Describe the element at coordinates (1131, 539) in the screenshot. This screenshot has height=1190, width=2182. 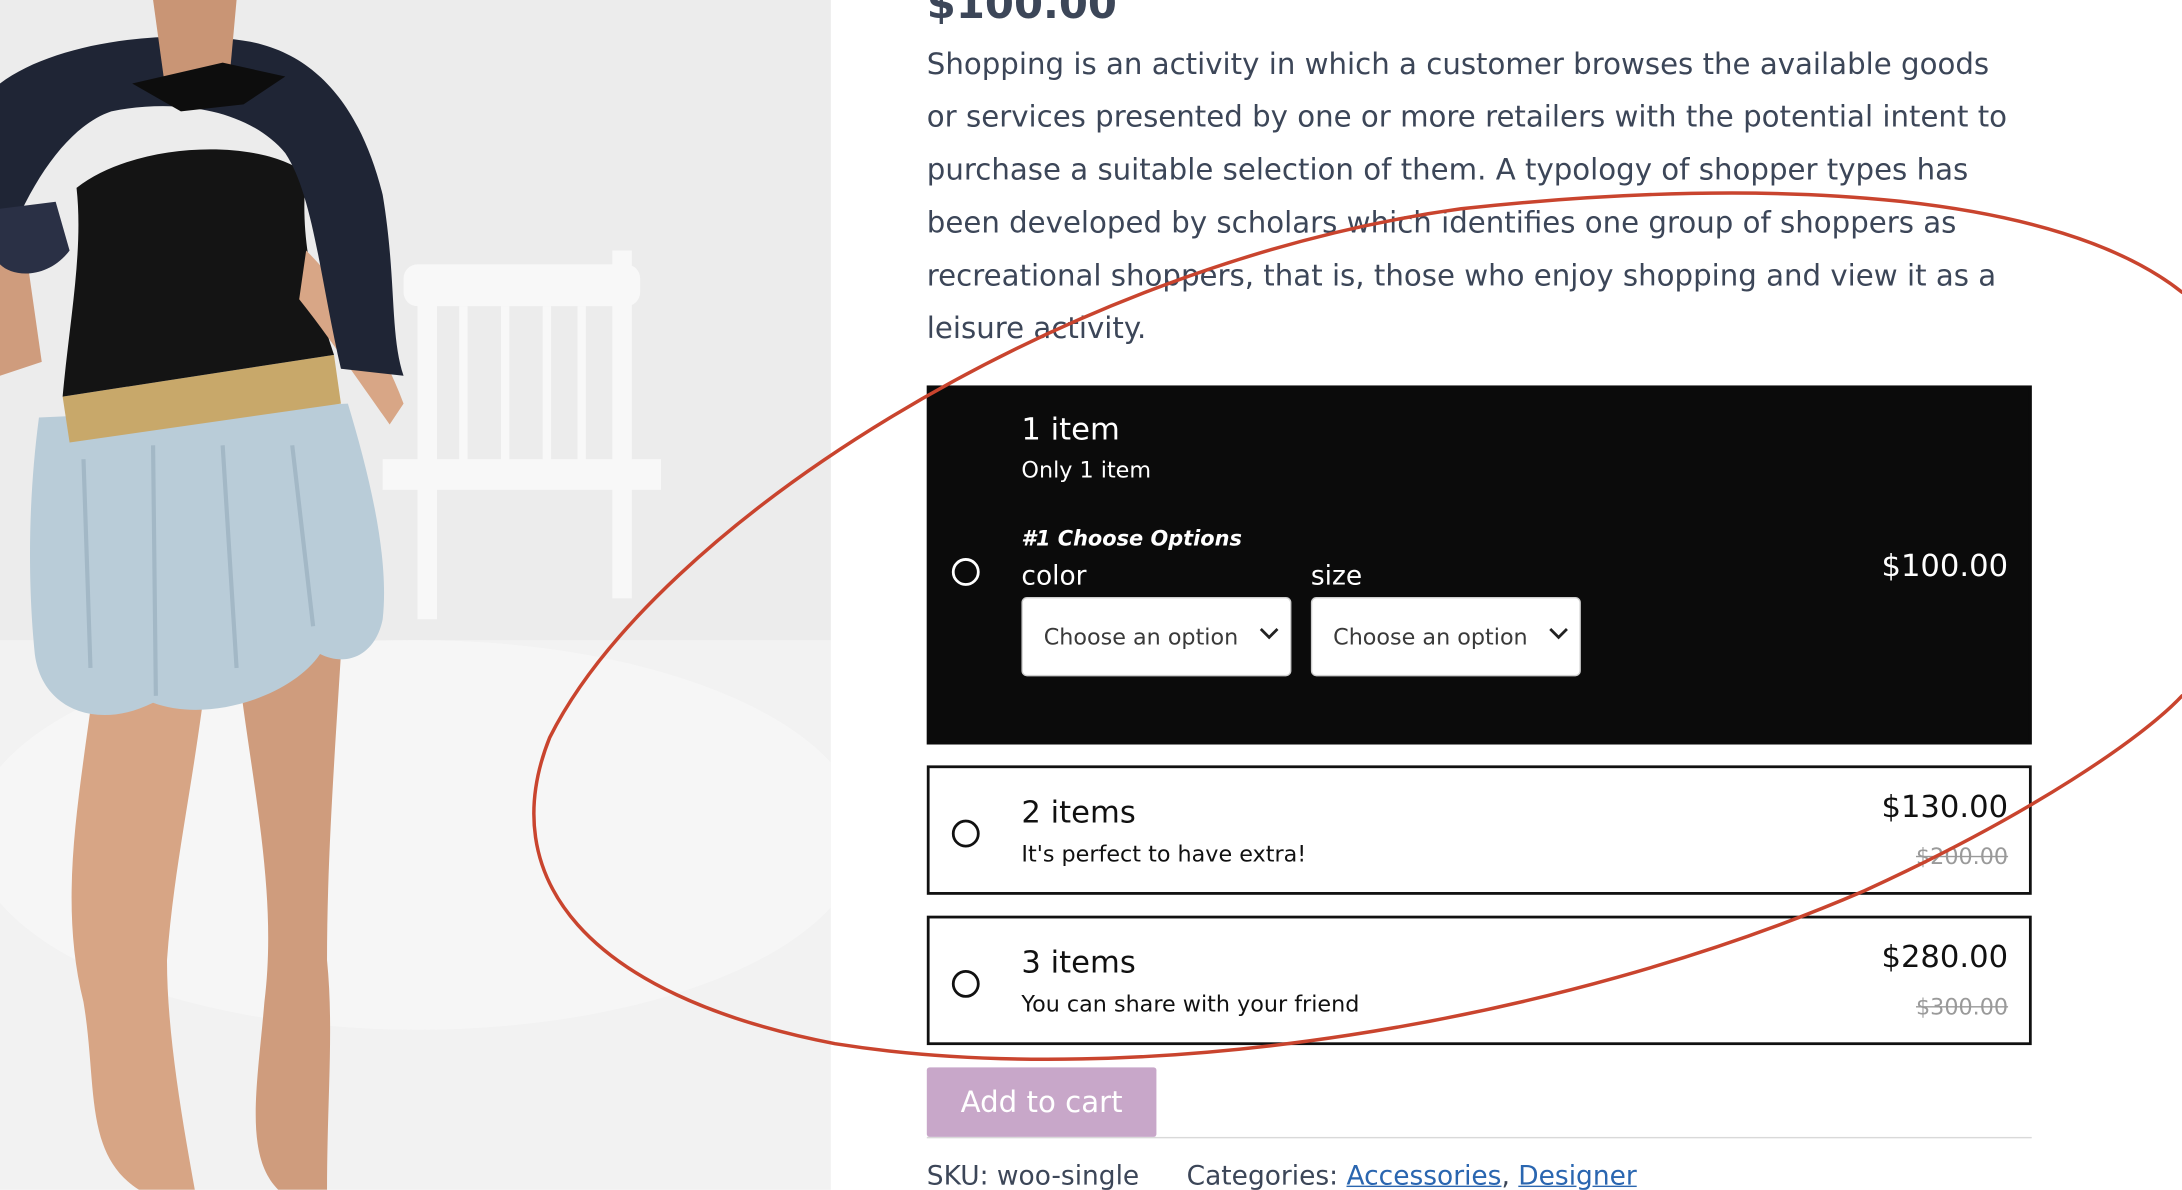
I see `choose-options-heading: #1 Choose Options` at that location.